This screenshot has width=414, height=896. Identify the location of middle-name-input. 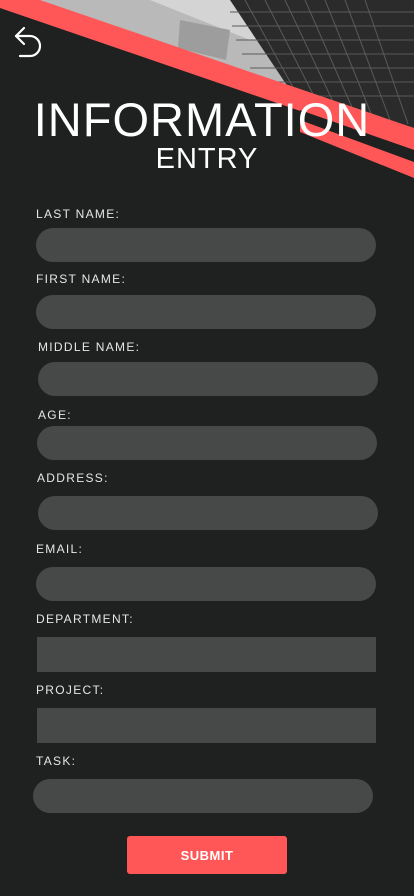
(208, 379).